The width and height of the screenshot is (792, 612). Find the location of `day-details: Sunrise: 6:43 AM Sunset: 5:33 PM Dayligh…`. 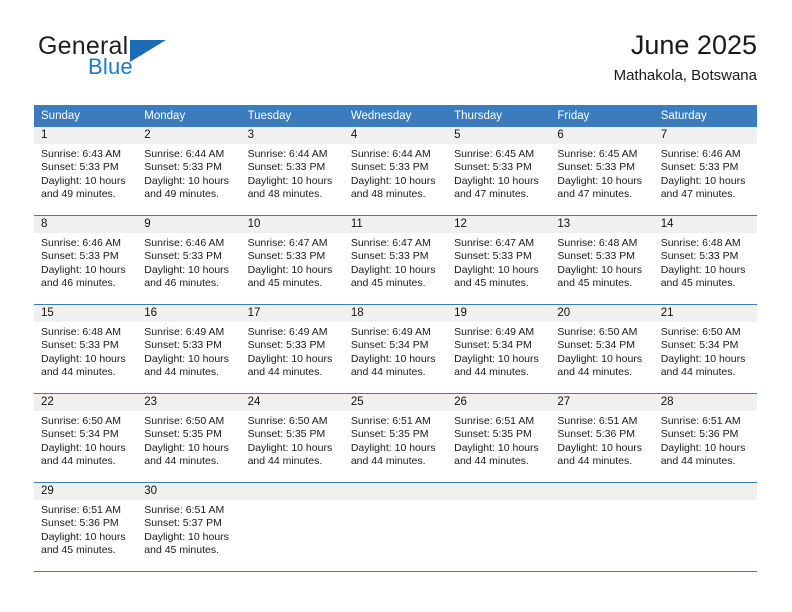

day-details: Sunrise: 6:43 AM Sunset: 5:33 PM Dayligh… is located at coordinates (85, 173).